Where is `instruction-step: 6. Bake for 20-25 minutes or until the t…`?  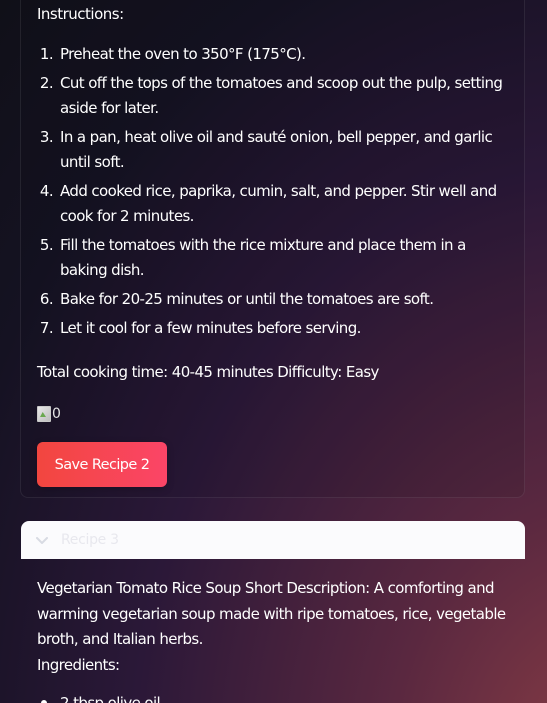
instruction-step: 6. Bake for 20-25 minutes or until the t… is located at coordinates (274, 299).